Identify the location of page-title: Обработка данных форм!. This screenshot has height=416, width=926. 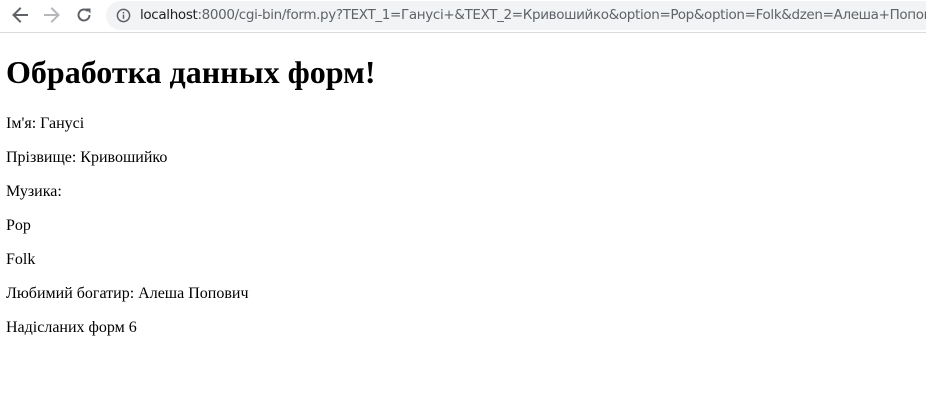
(191, 72).